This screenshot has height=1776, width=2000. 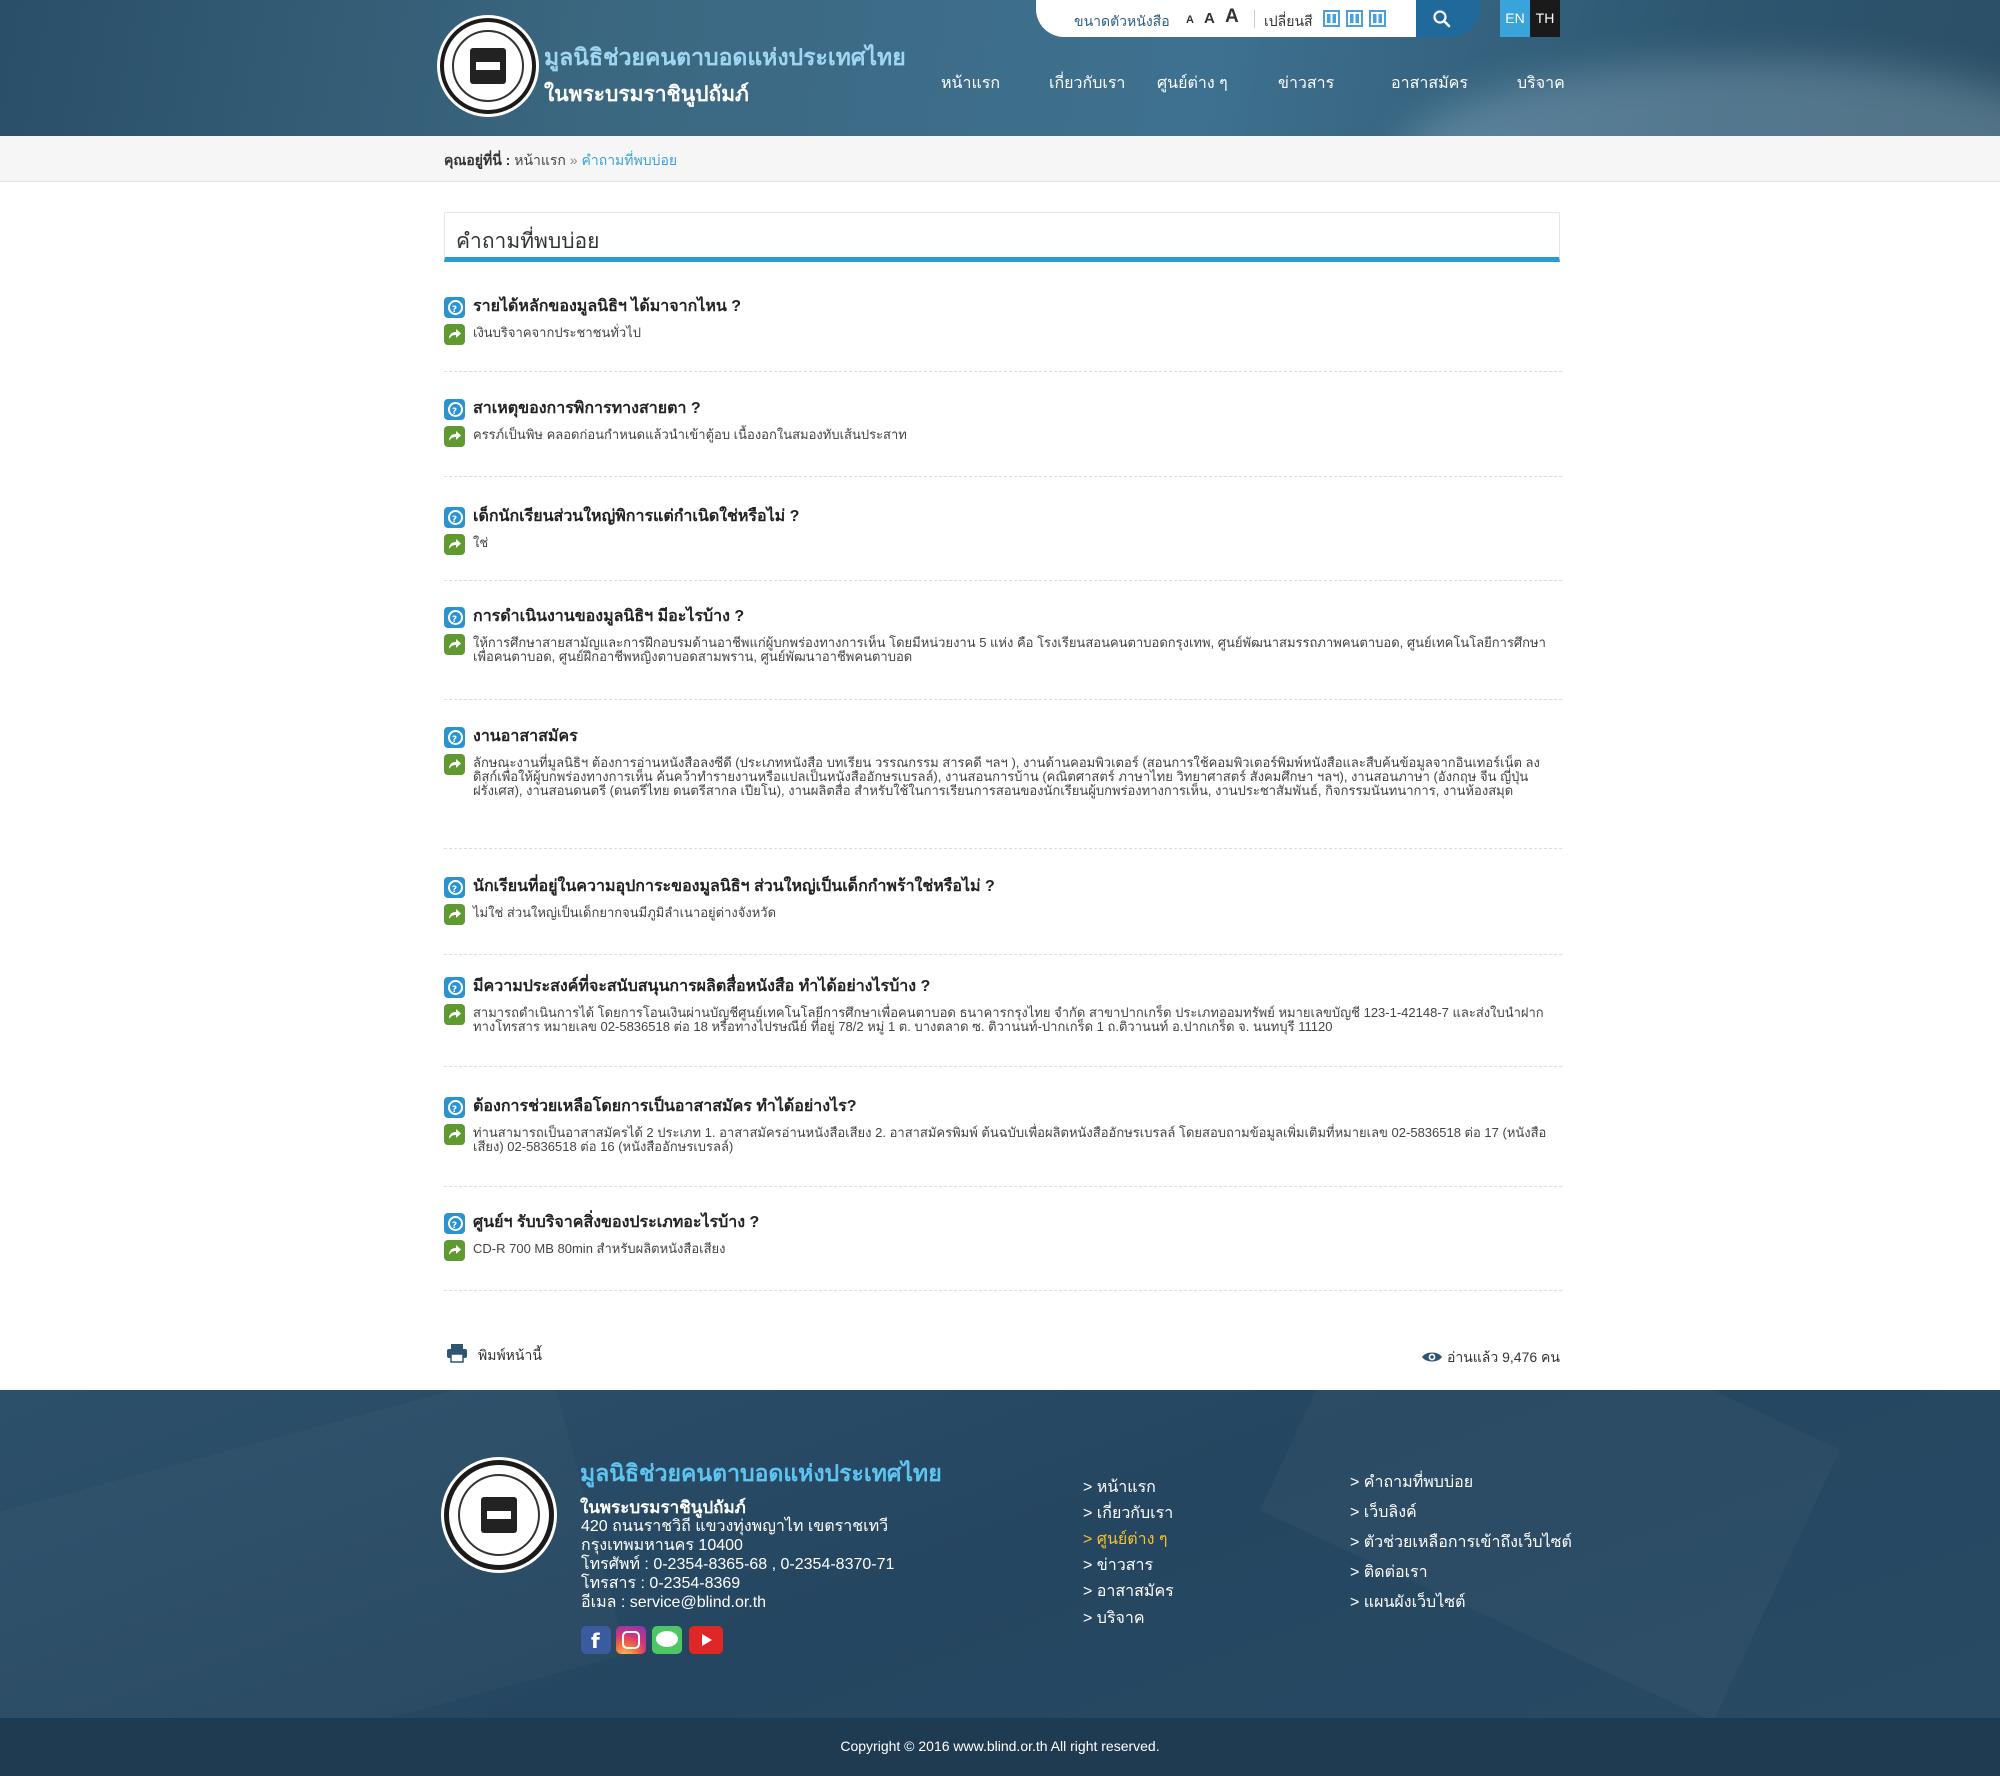 I want to click on footer-link-accessibility: > ตัวช่วยเหลือการเข้าถึงเว็บไซต์, so click(x=1461, y=1542).